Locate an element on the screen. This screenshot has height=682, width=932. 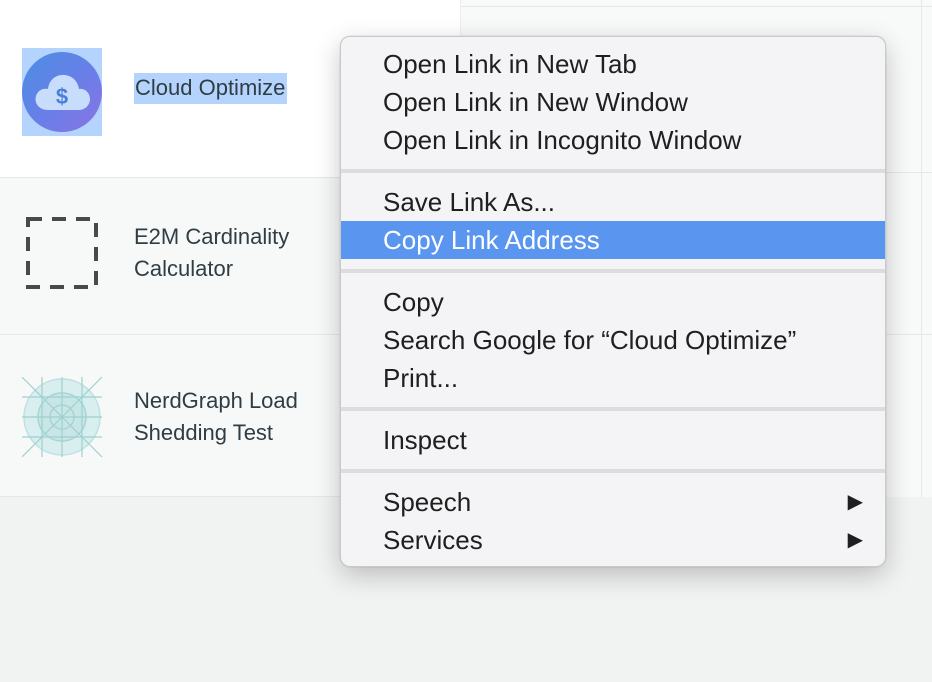
dashed-square-icon is located at coordinates (62, 254).